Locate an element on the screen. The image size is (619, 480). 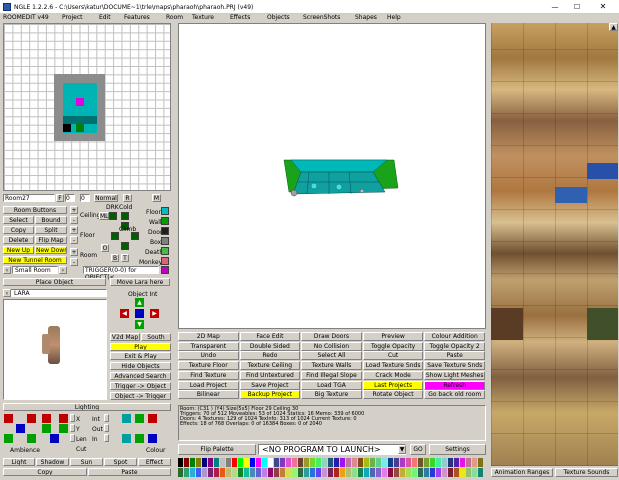
settings-button: Settings is located at coordinates (457, 449).